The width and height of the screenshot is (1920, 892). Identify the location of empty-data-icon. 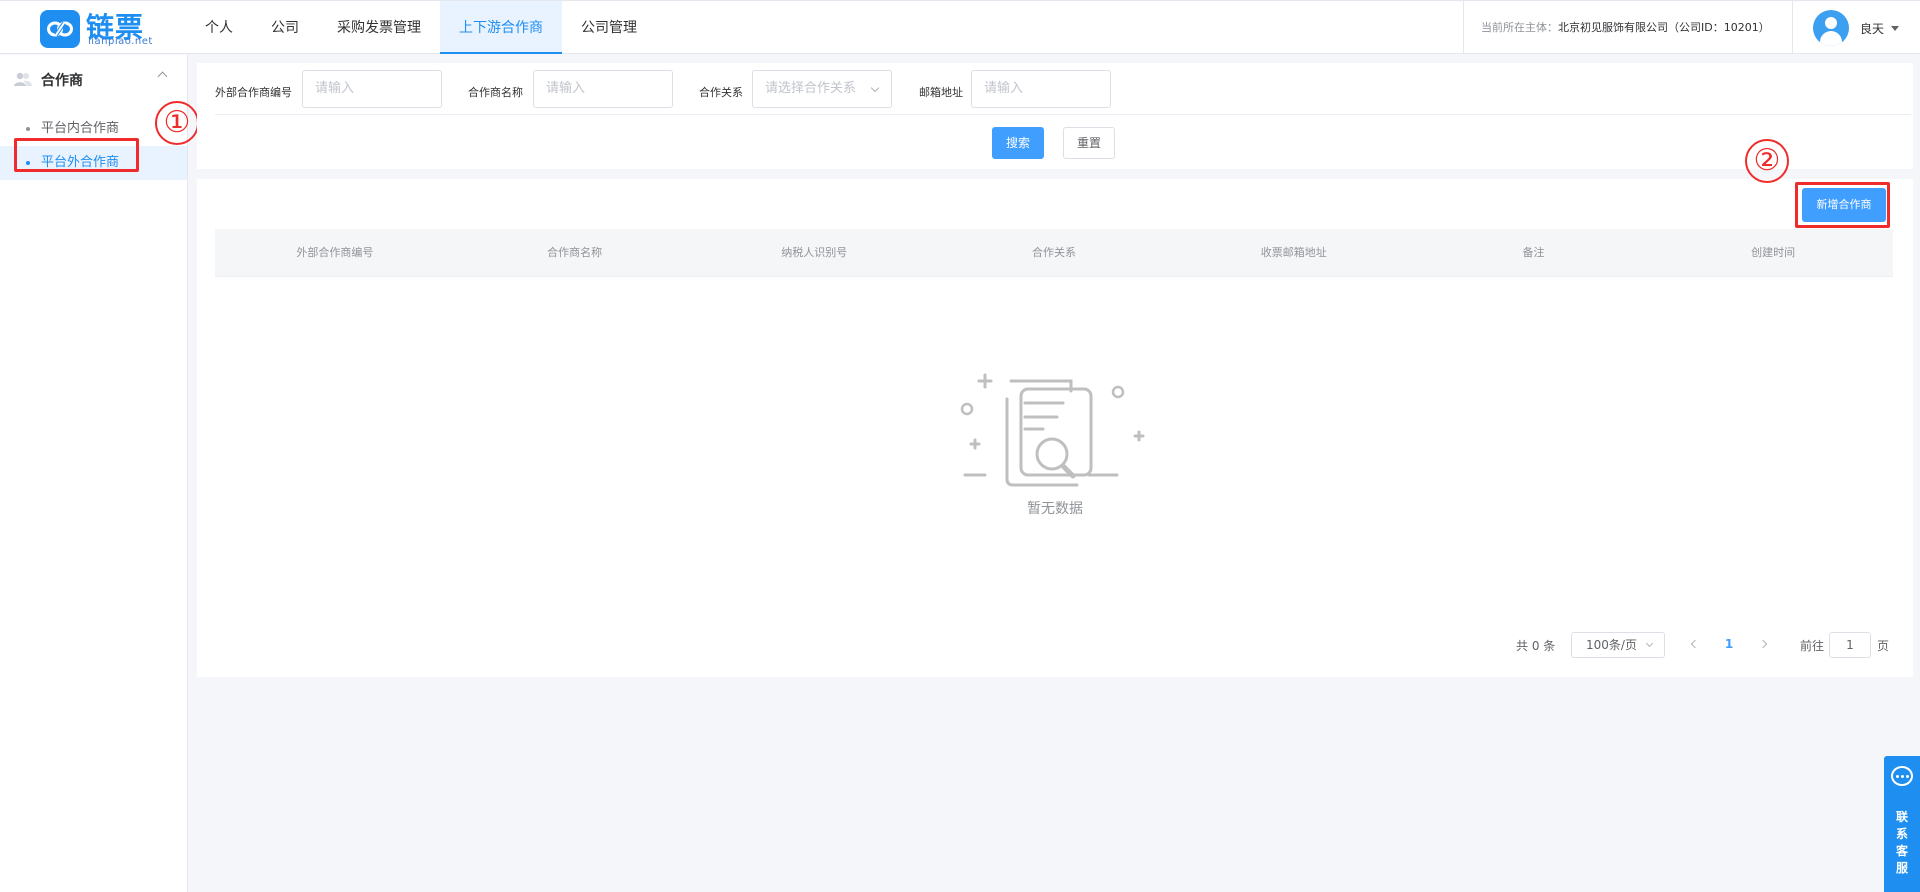
(1052, 430).